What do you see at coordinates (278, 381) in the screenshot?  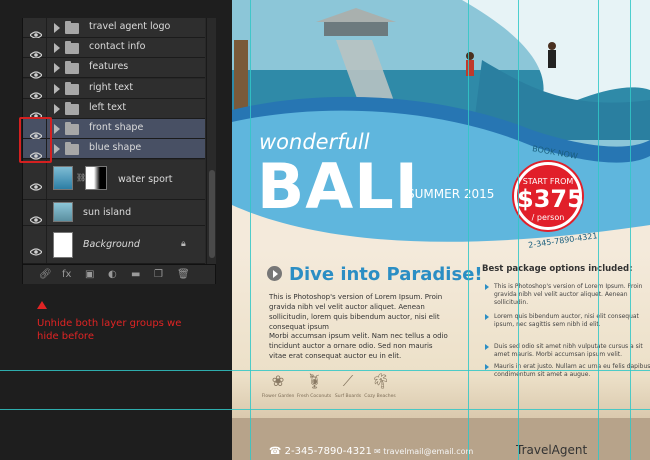 I see `flower-icon: ❀` at bounding box center [278, 381].